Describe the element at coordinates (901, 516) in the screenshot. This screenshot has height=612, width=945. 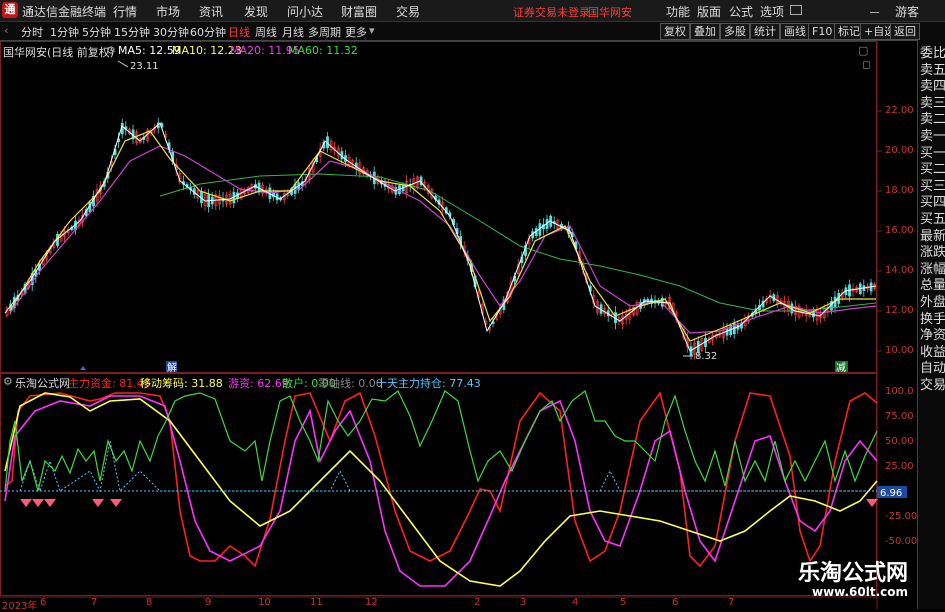
I see `ind-tick-m25: -25.00` at that location.